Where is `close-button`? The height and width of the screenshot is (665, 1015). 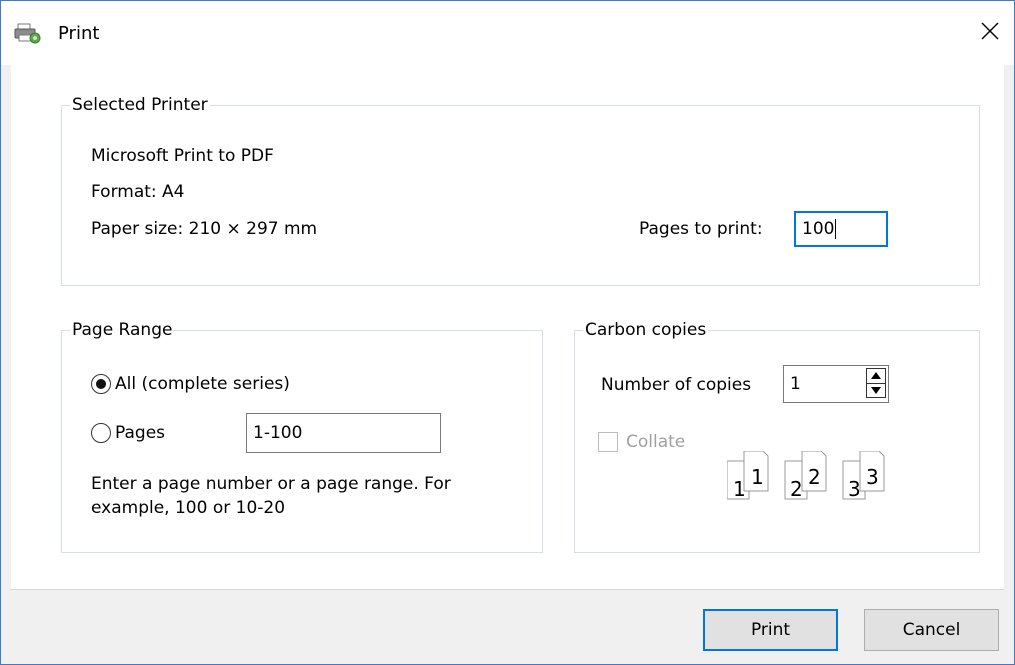
close-button is located at coordinates (990, 33).